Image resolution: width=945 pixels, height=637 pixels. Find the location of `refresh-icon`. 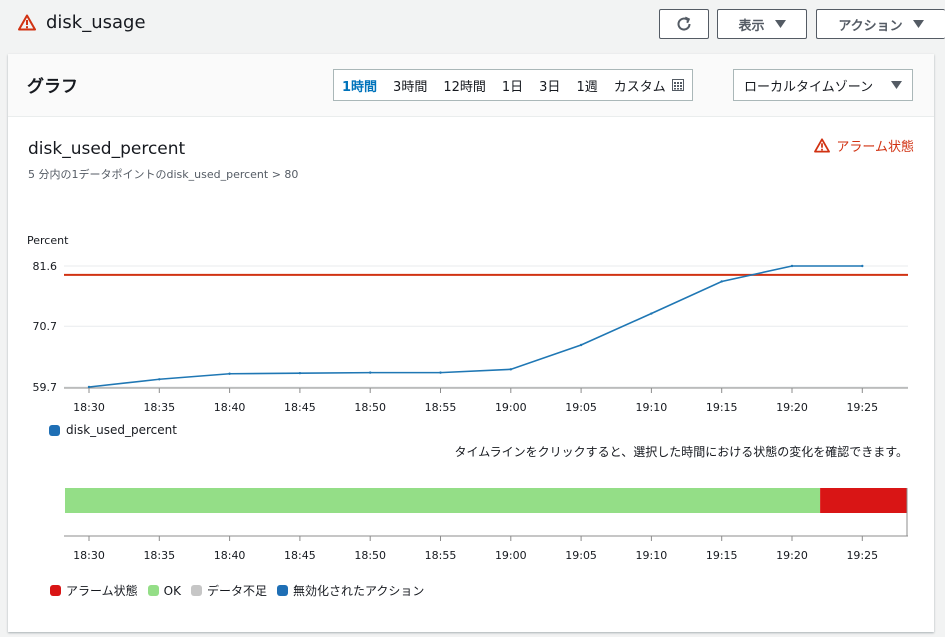

refresh-icon is located at coordinates (684, 23).